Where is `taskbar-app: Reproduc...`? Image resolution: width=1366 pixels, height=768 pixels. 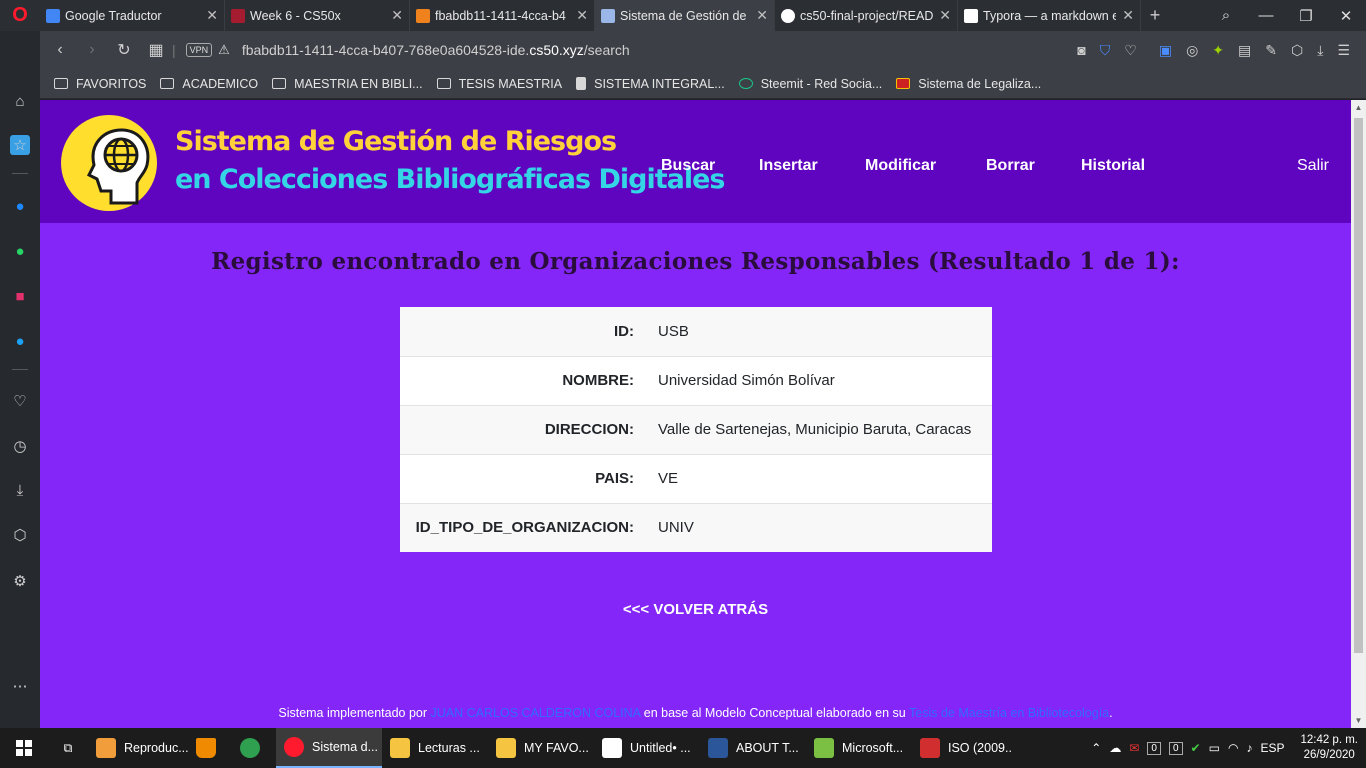
taskbar-app: Reproduc... is located at coordinates (138, 748).